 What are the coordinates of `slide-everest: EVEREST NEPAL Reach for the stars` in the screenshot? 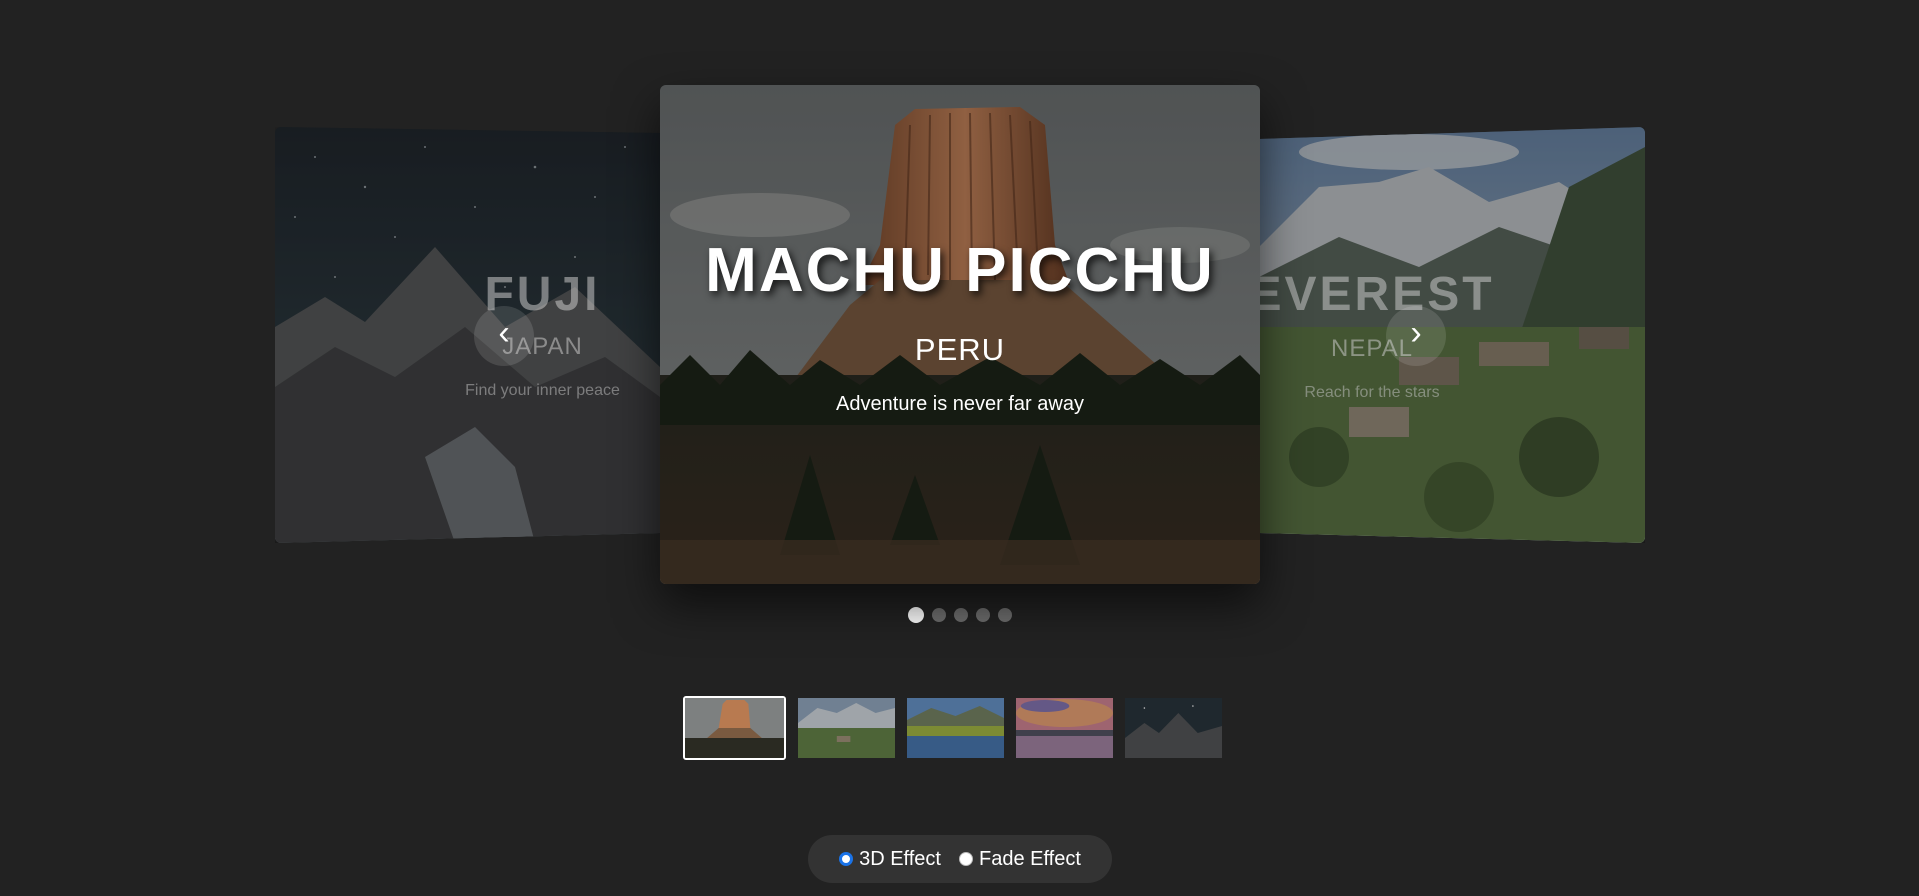 It's located at (1452, 335).